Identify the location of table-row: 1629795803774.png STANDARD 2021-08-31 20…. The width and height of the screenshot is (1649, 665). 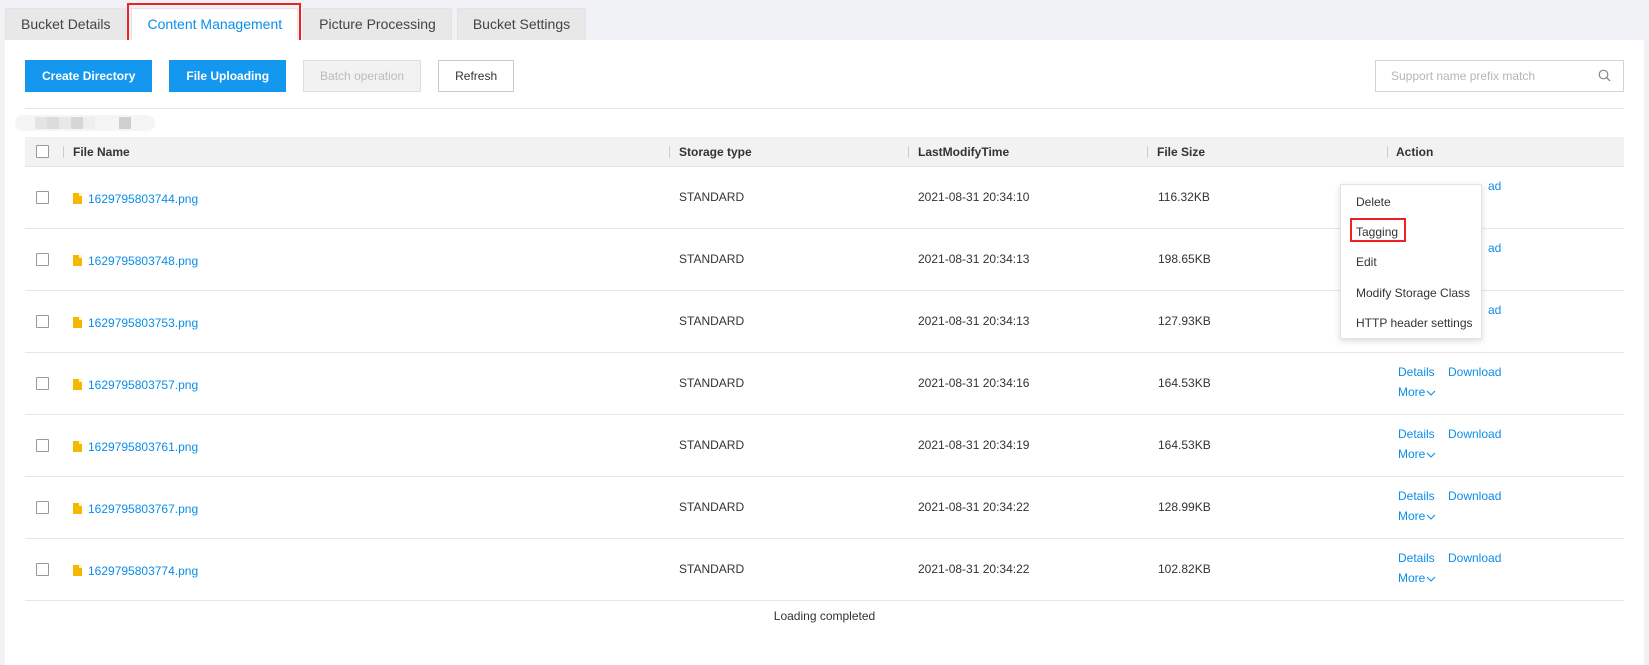
(824, 570).